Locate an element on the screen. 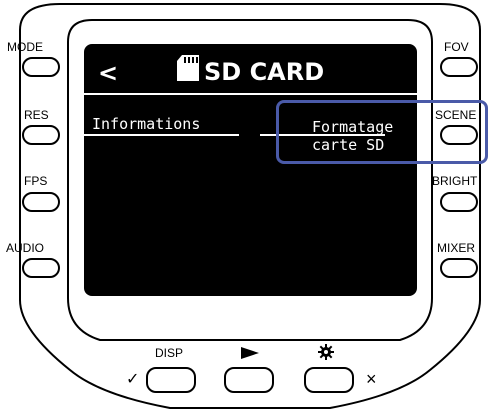 This screenshot has width=499, height=417. back-button: < is located at coordinates (108, 73).